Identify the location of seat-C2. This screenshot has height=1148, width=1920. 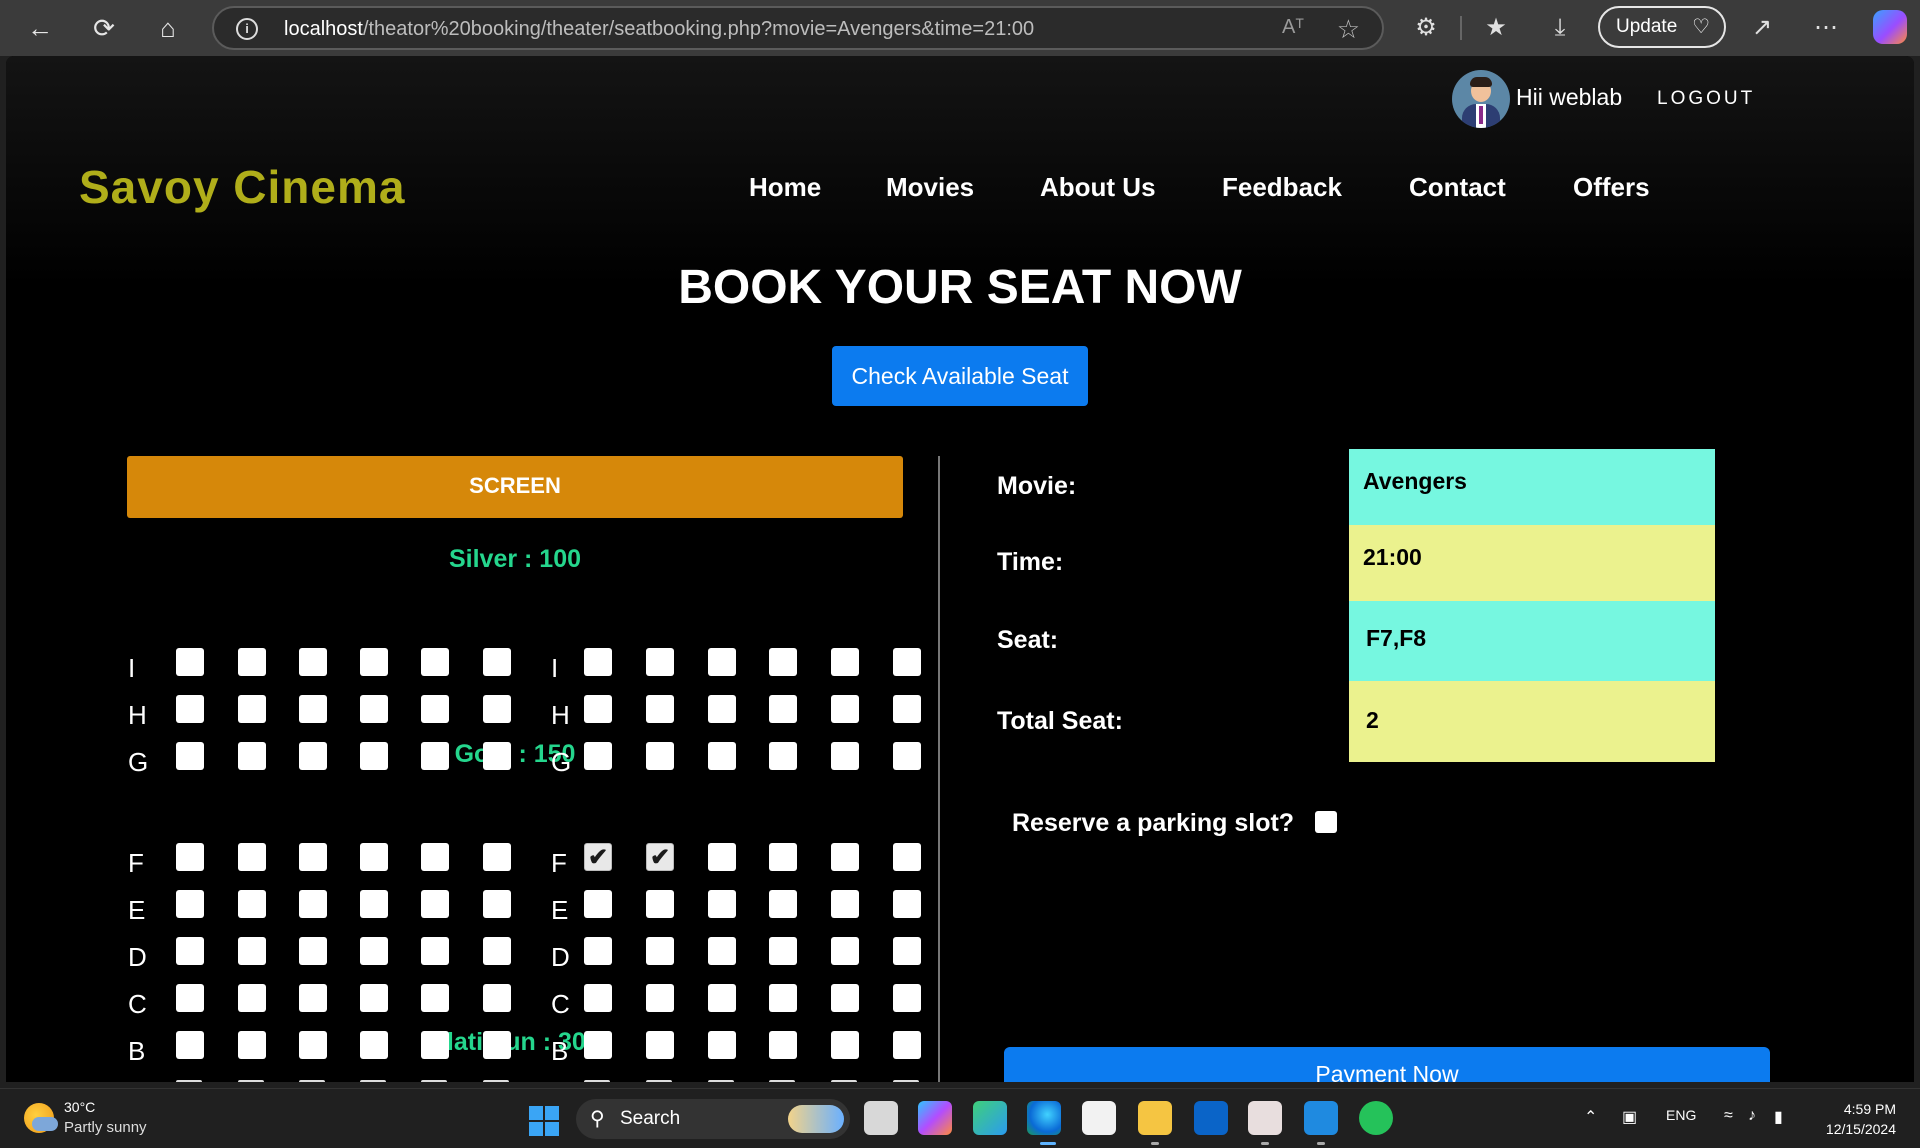
(252, 998).